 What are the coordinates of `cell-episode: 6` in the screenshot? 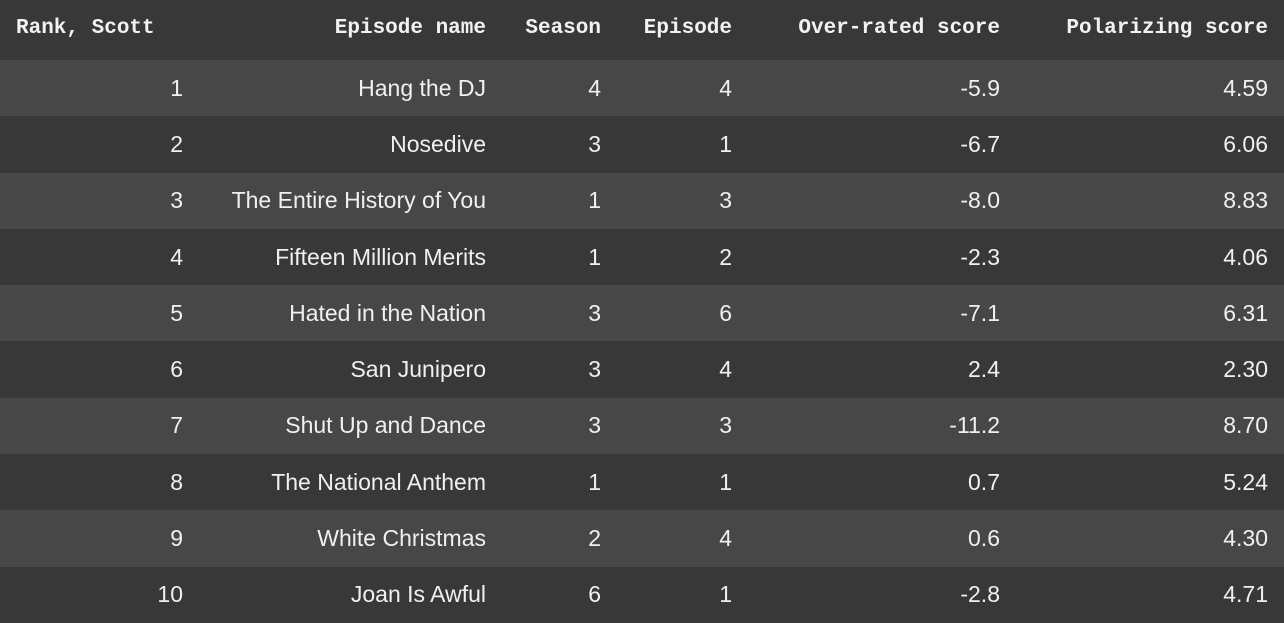 It's located at (725, 312).